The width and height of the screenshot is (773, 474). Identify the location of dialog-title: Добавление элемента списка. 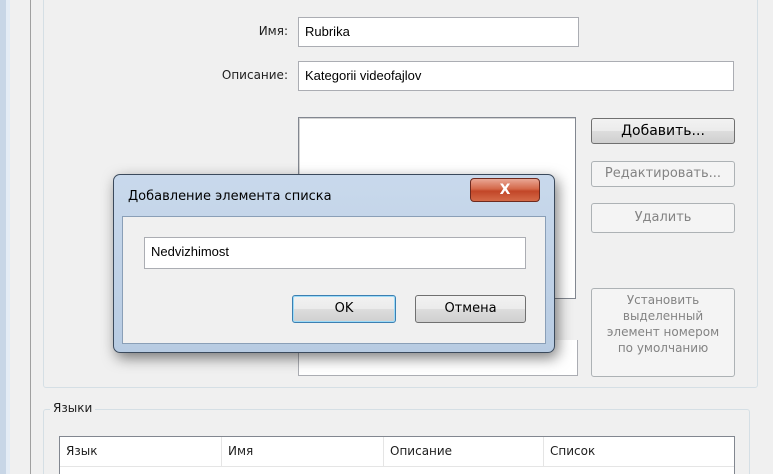
(230, 196).